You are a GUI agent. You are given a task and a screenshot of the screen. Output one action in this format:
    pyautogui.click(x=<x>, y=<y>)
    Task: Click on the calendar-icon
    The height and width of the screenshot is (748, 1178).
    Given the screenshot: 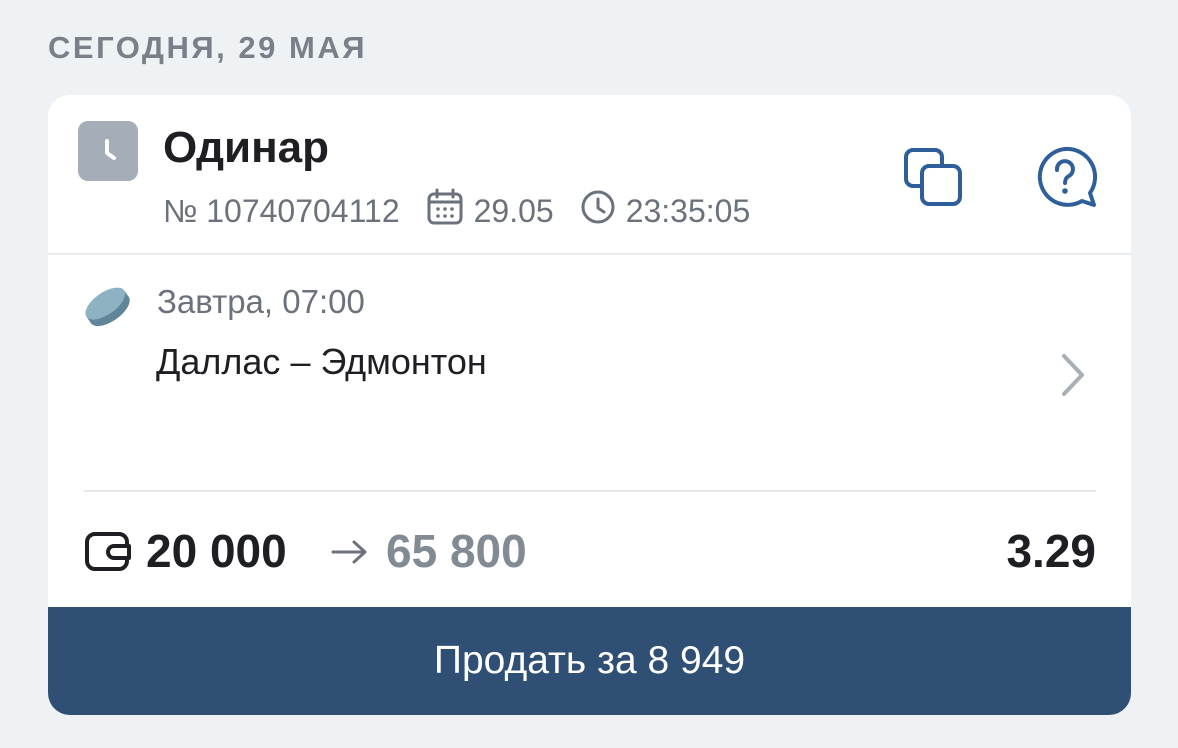 What is the action you would take?
    pyautogui.click(x=445, y=211)
    